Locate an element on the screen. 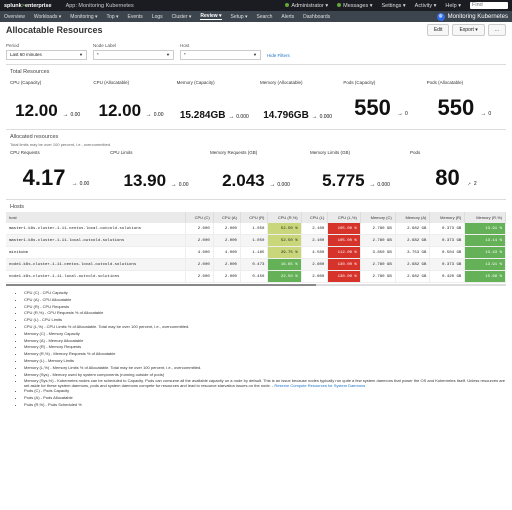  node-label-select: * ▼ is located at coordinates (133, 55).